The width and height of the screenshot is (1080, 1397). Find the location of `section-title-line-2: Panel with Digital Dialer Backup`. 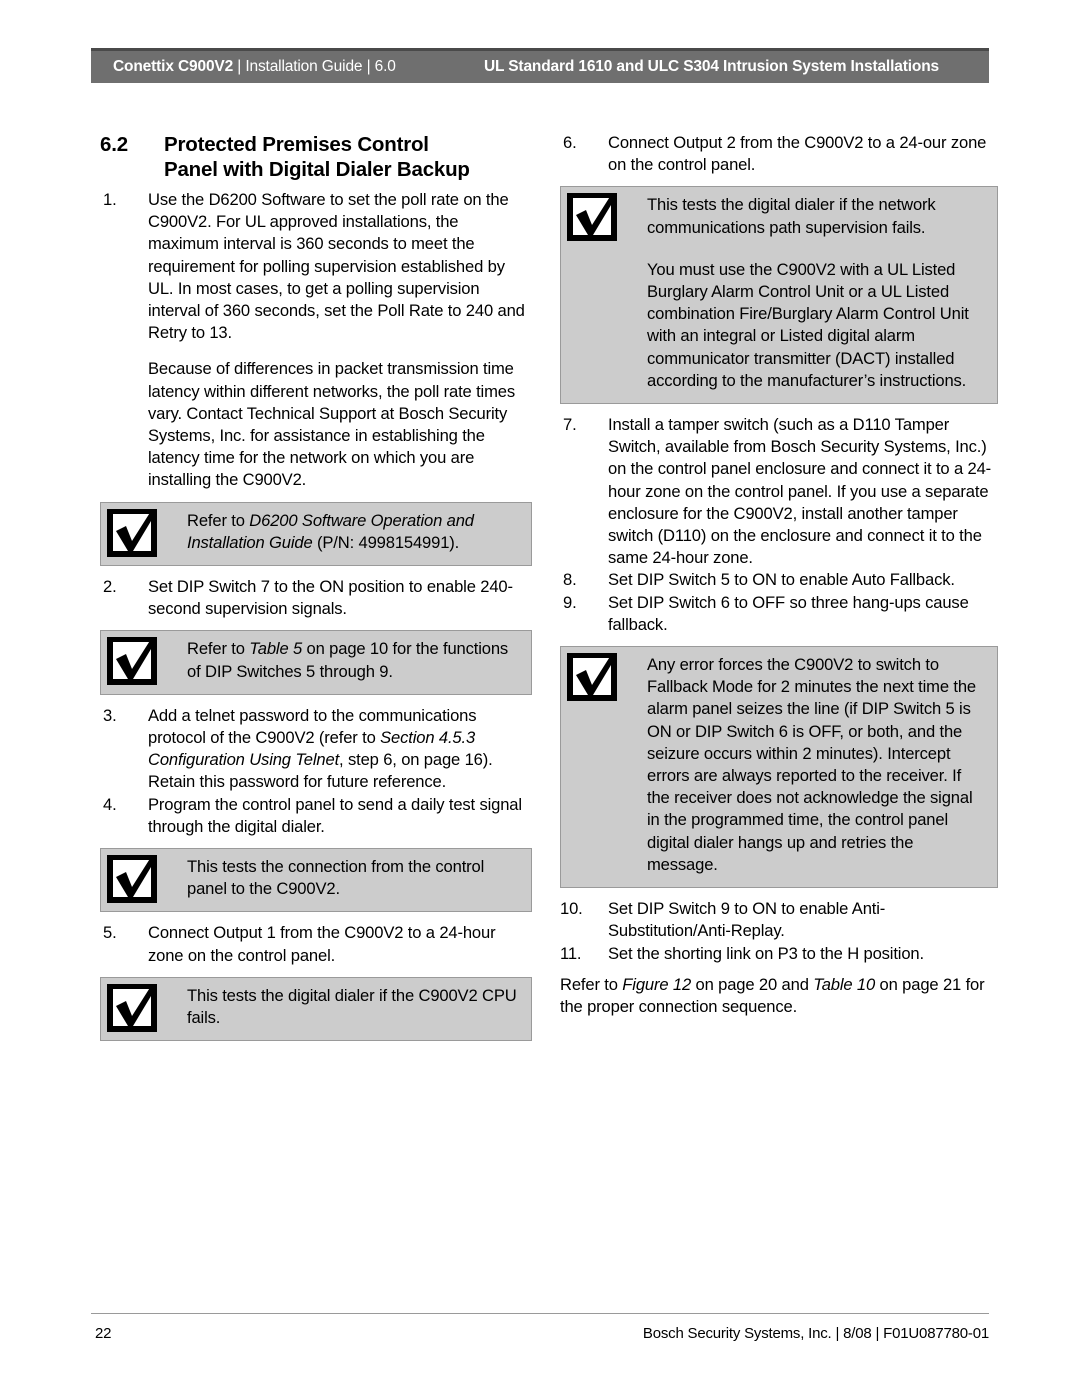

section-title-line-2: Panel with Digital Dialer Backup is located at coordinates (317, 169).